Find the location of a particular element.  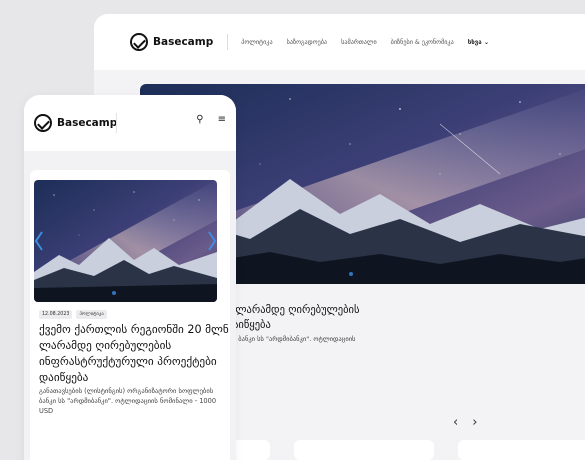

date-badge: 12.08.2023 is located at coordinates (56, 314).